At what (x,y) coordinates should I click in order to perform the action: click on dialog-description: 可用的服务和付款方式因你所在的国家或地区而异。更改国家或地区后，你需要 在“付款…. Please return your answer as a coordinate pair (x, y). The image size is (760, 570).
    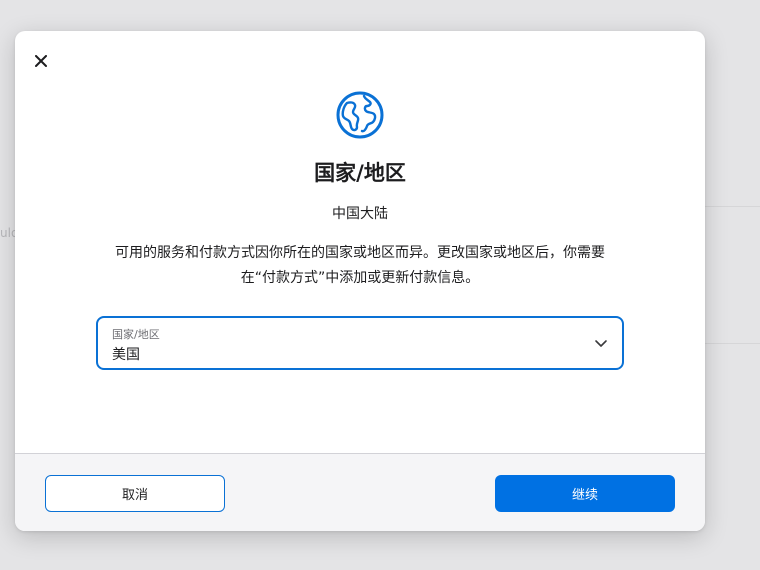
    Looking at the image, I should click on (360, 266).